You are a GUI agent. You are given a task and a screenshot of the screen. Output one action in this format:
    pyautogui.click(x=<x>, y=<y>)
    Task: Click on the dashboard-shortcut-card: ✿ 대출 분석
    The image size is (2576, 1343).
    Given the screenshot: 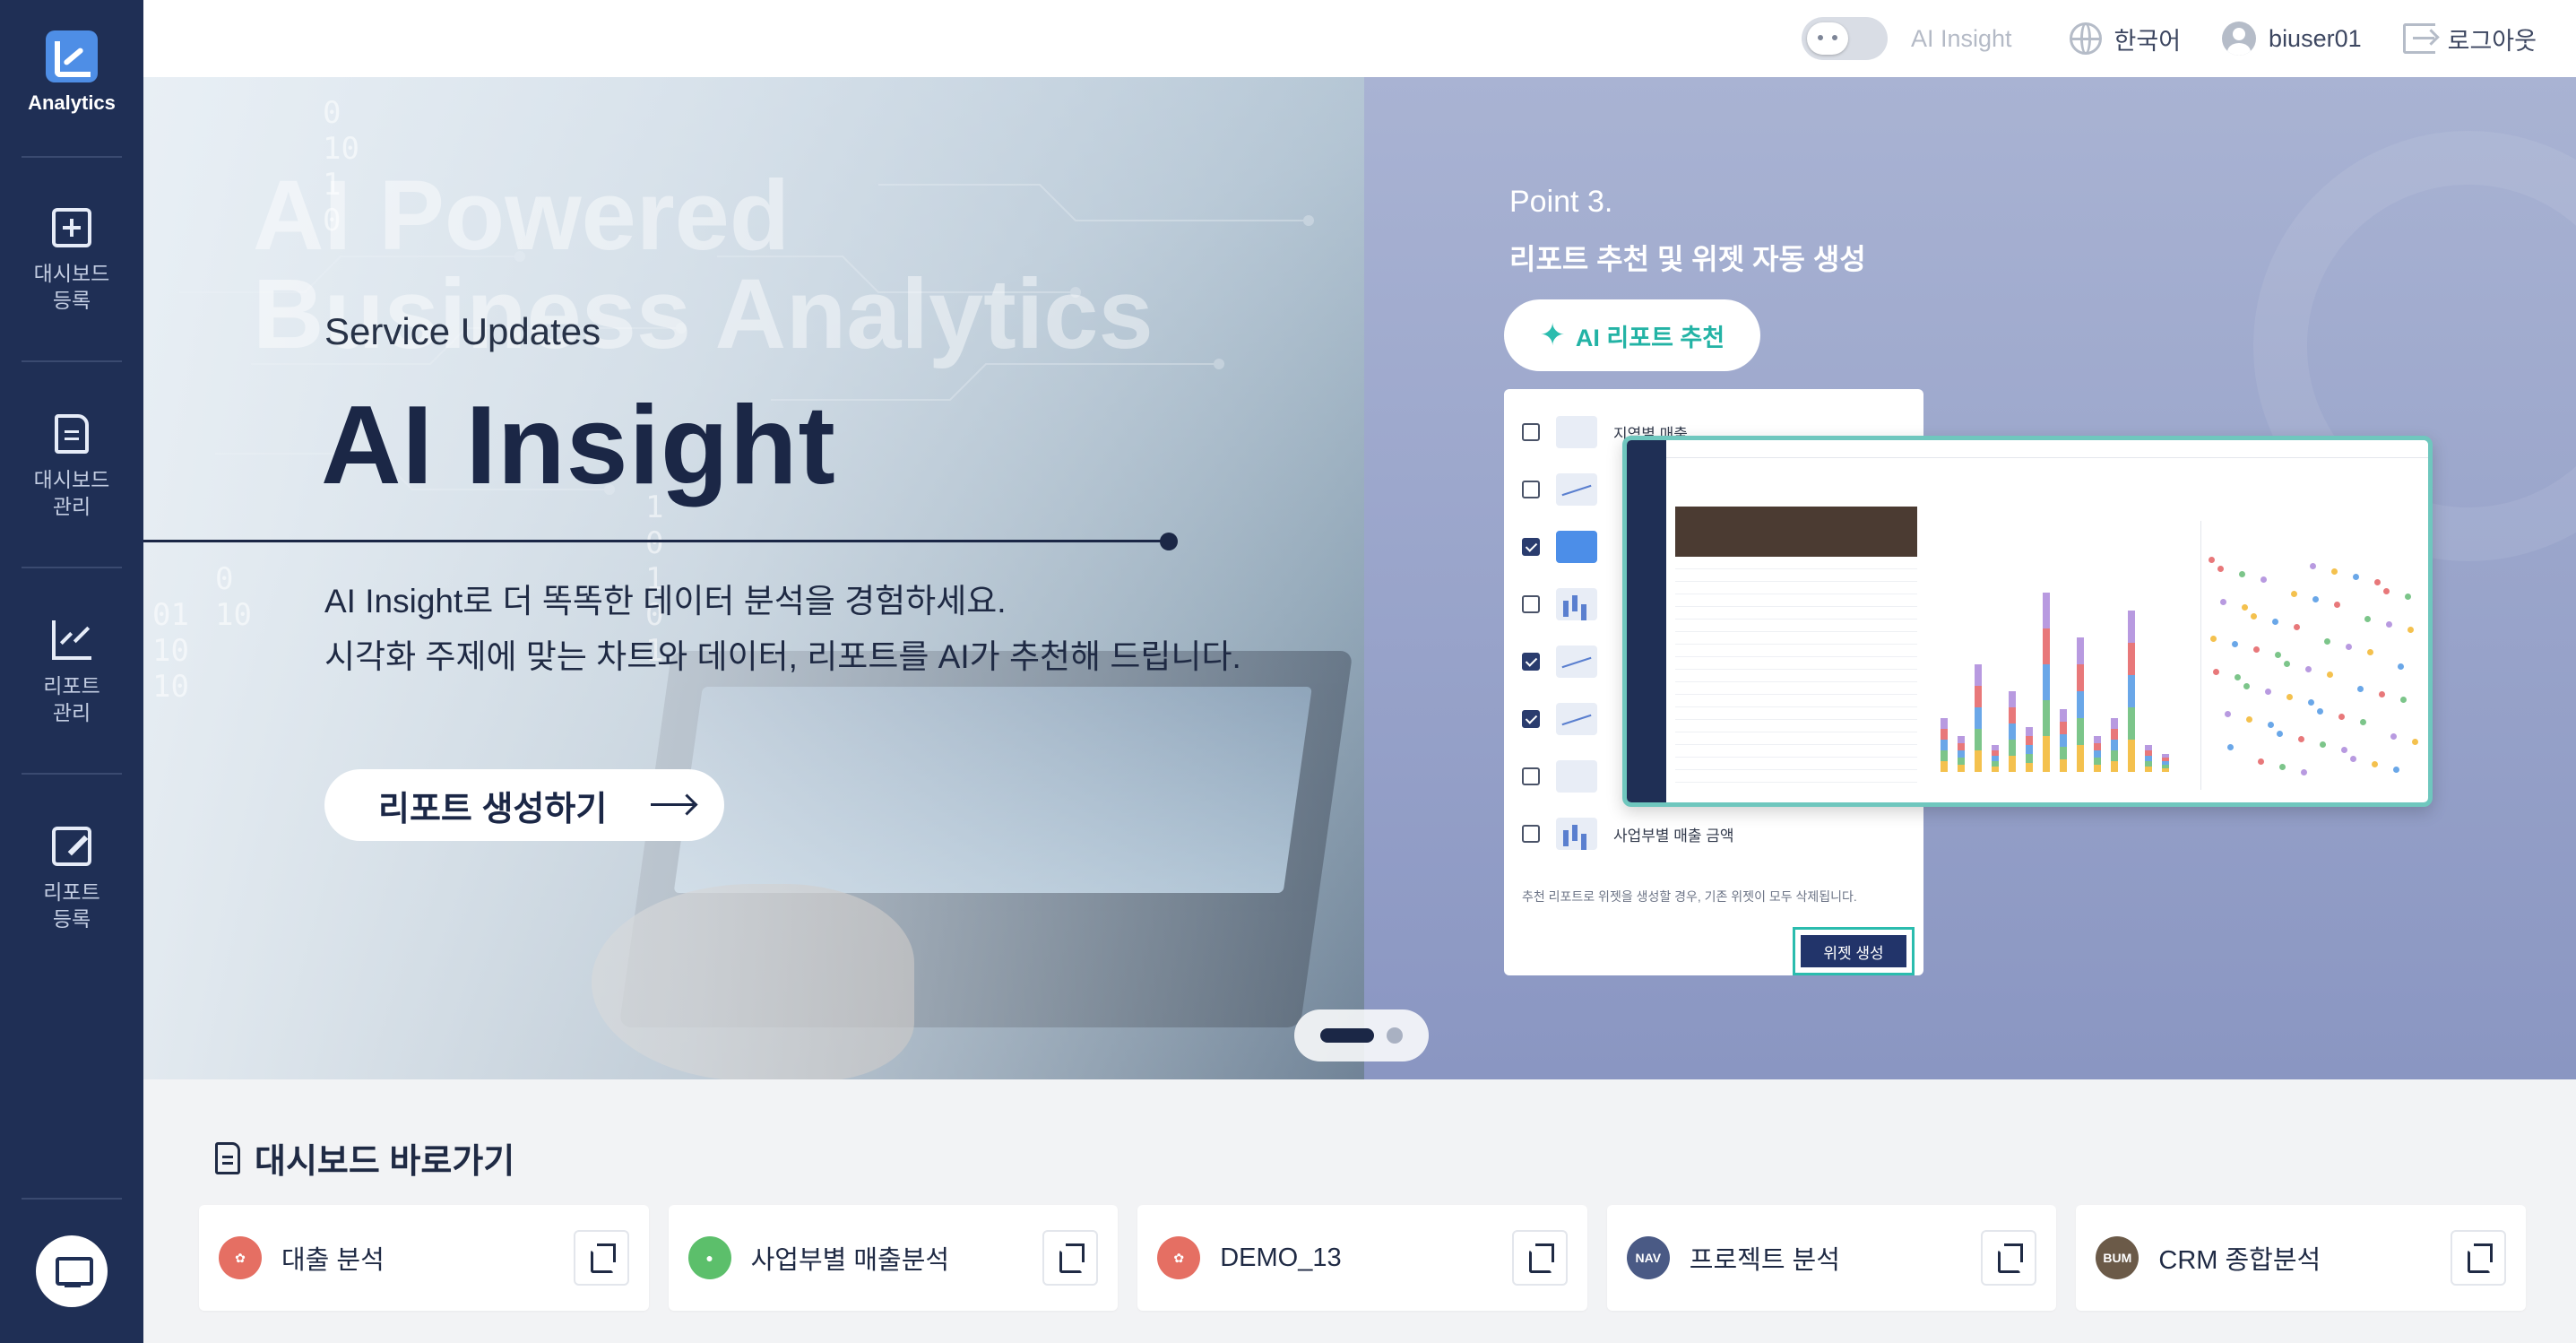 What is the action you would take?
    pyautogui.click(x=424, y=1258)
    